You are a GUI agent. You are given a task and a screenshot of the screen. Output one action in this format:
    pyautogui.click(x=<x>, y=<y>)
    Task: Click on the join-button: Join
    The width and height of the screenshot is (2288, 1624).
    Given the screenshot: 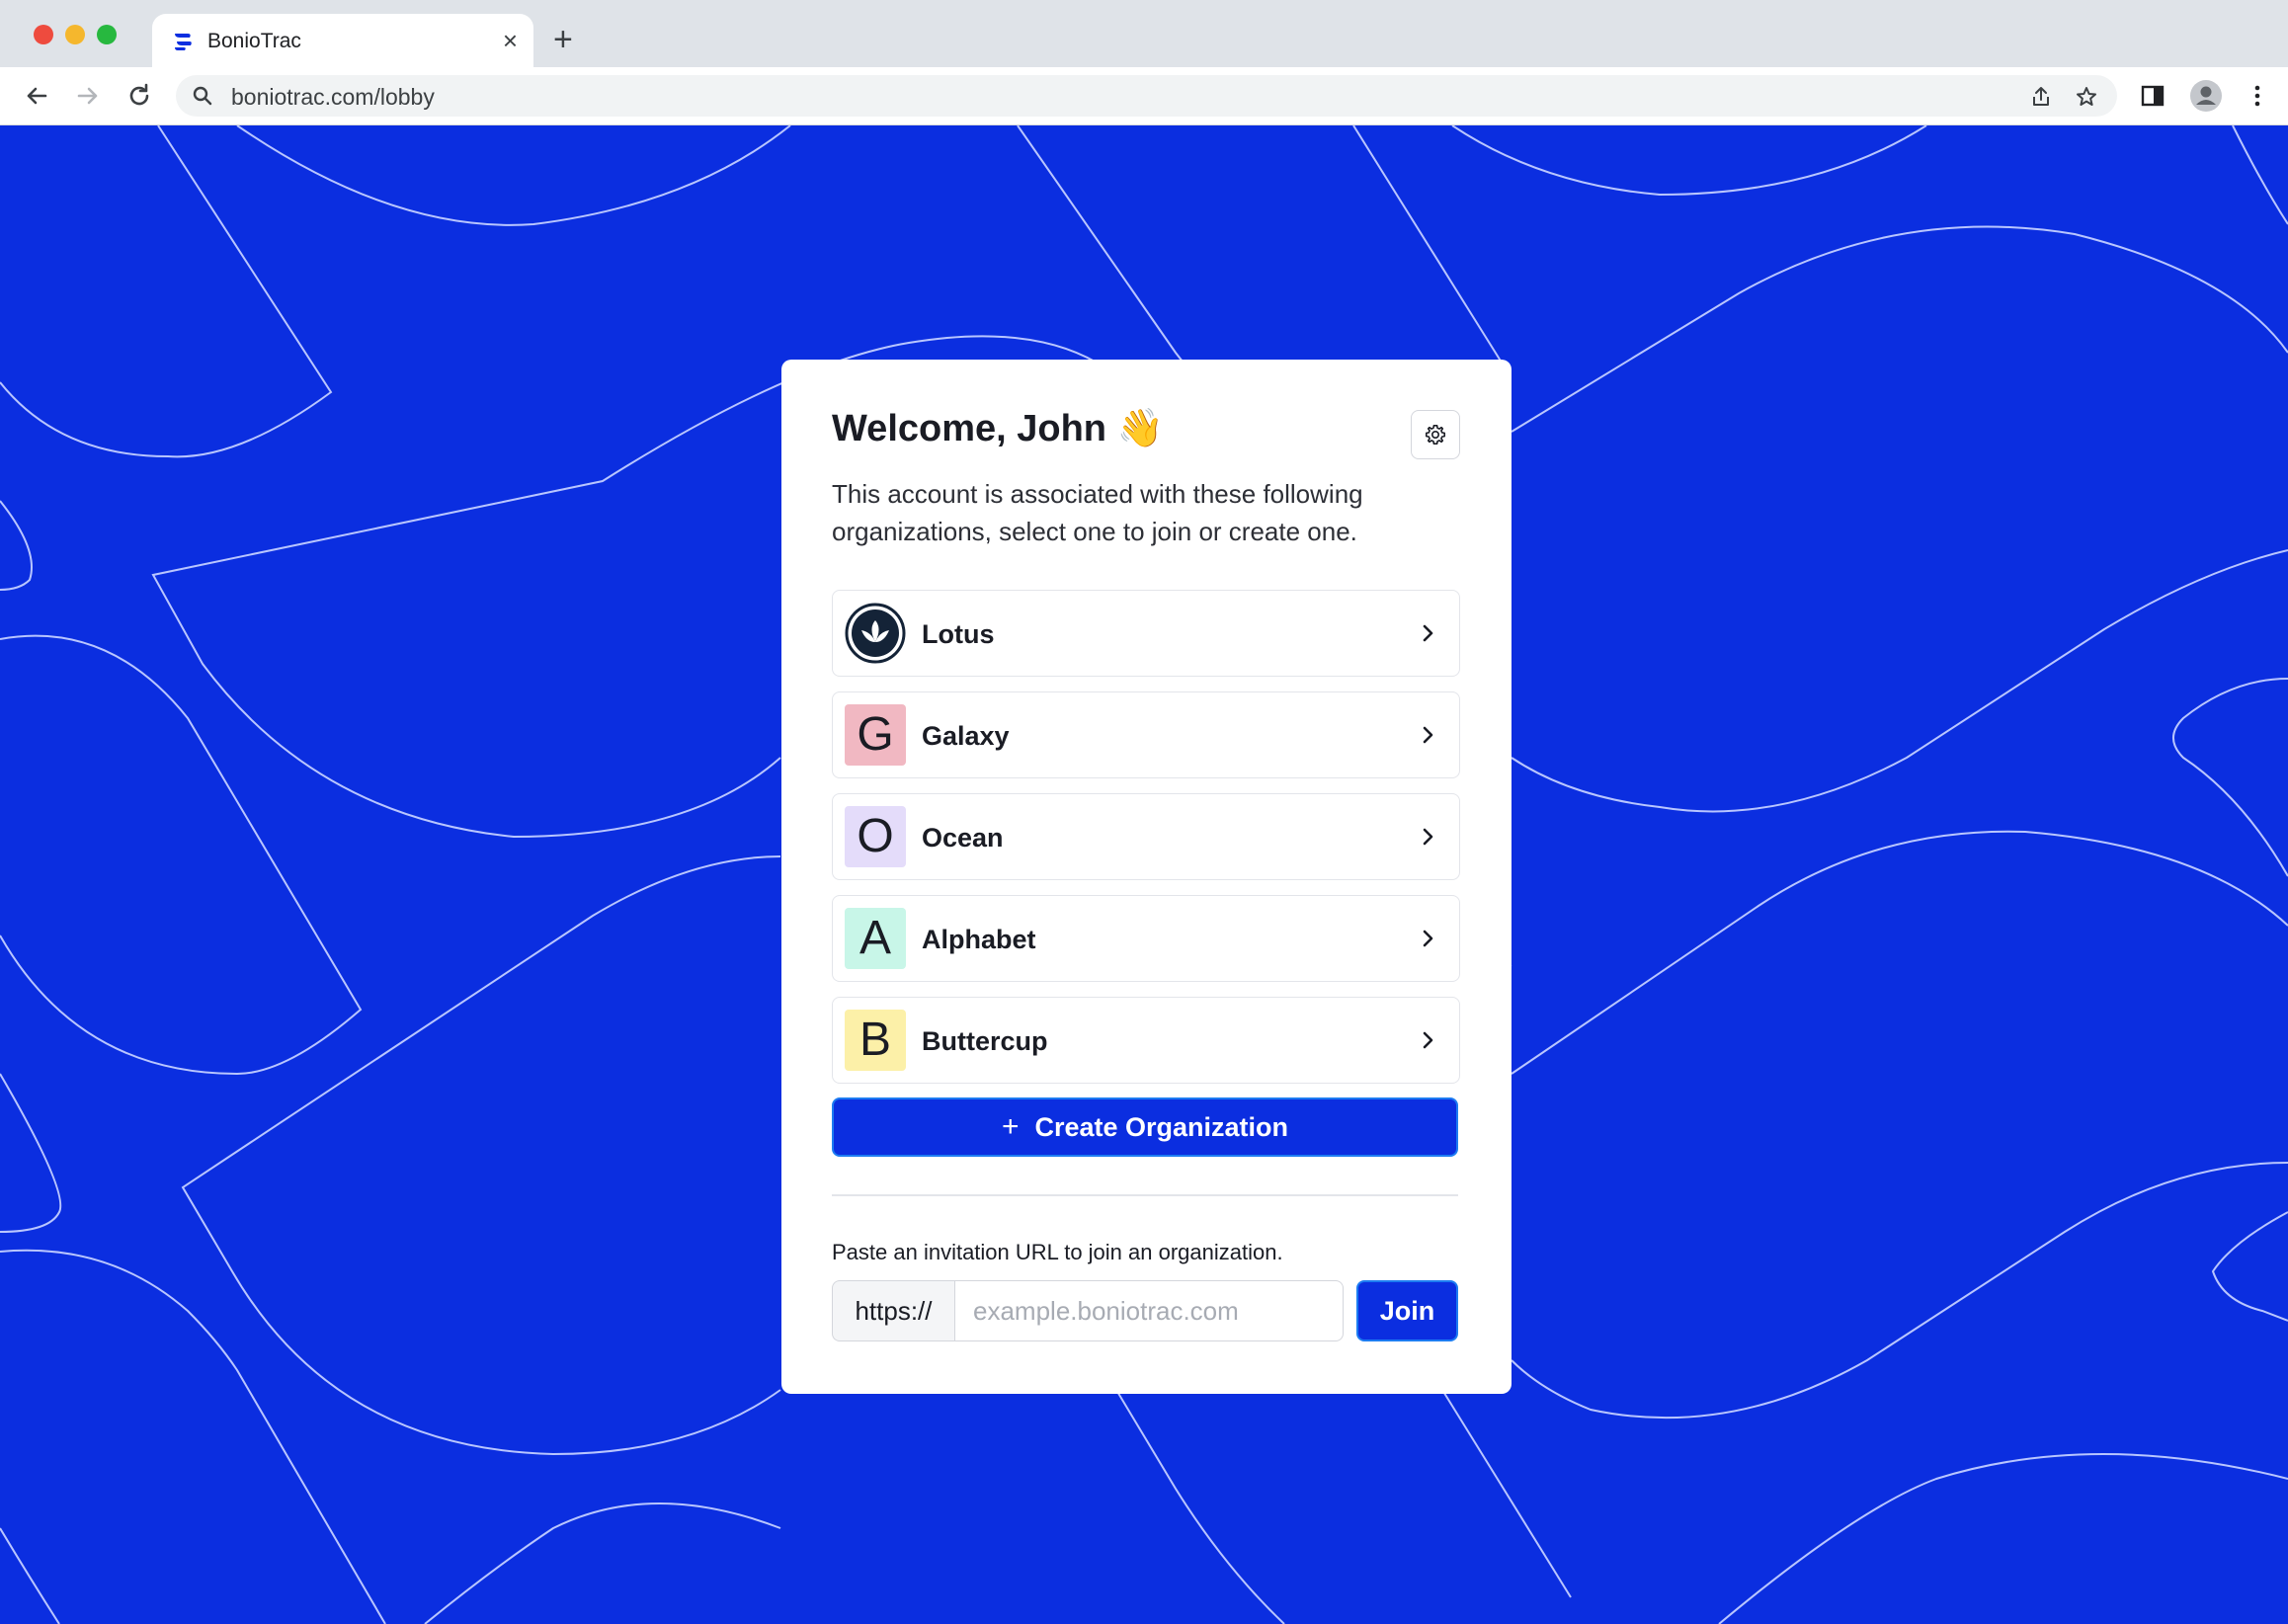 What is the action you would take?
    pyautogui.click(x=1407, y=1310)
    